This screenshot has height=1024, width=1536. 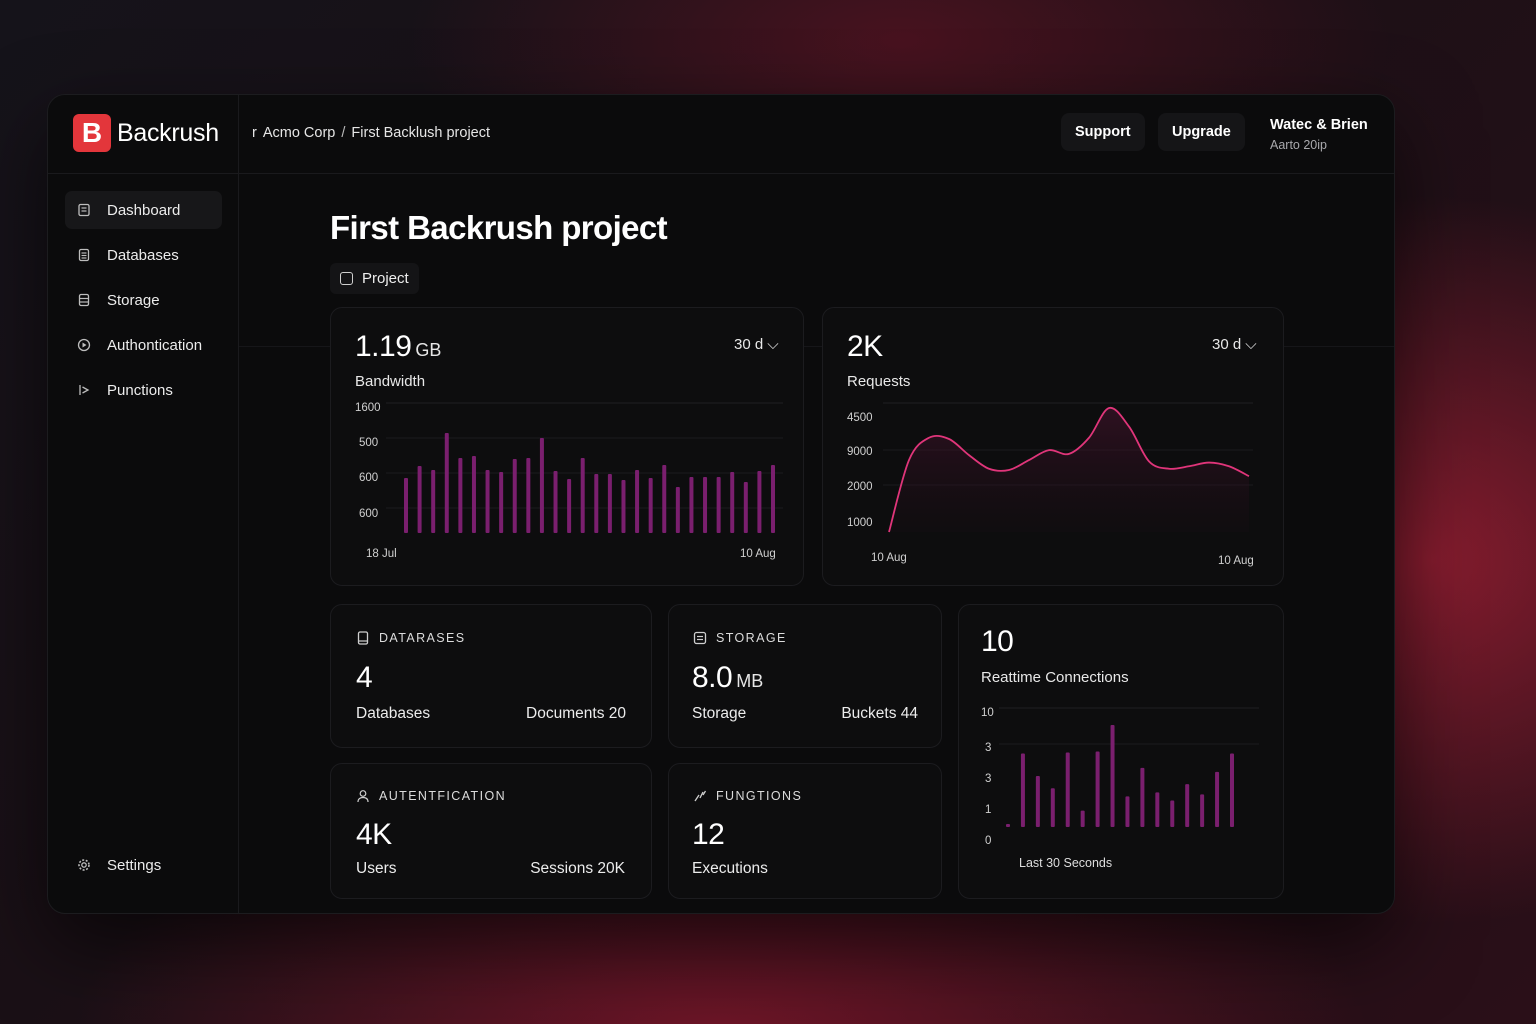 I want to click on sidebar-item-storage: Storage, so click(x=143, y=300).